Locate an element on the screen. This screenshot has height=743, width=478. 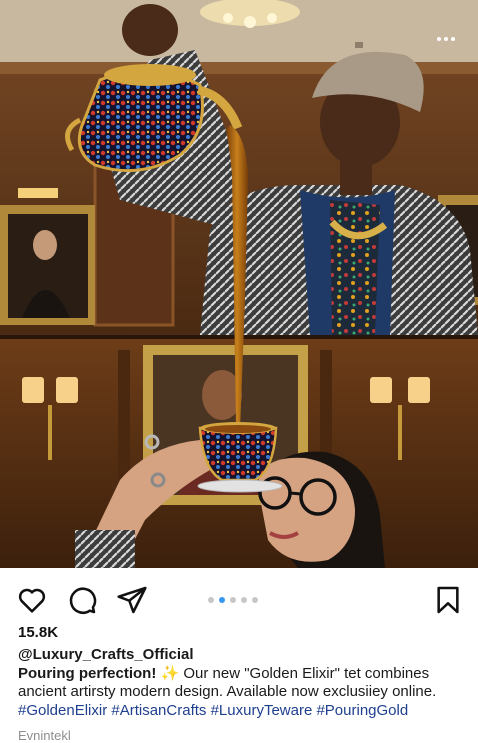
comment-bubble-icon is located at coordinates (83, 600).